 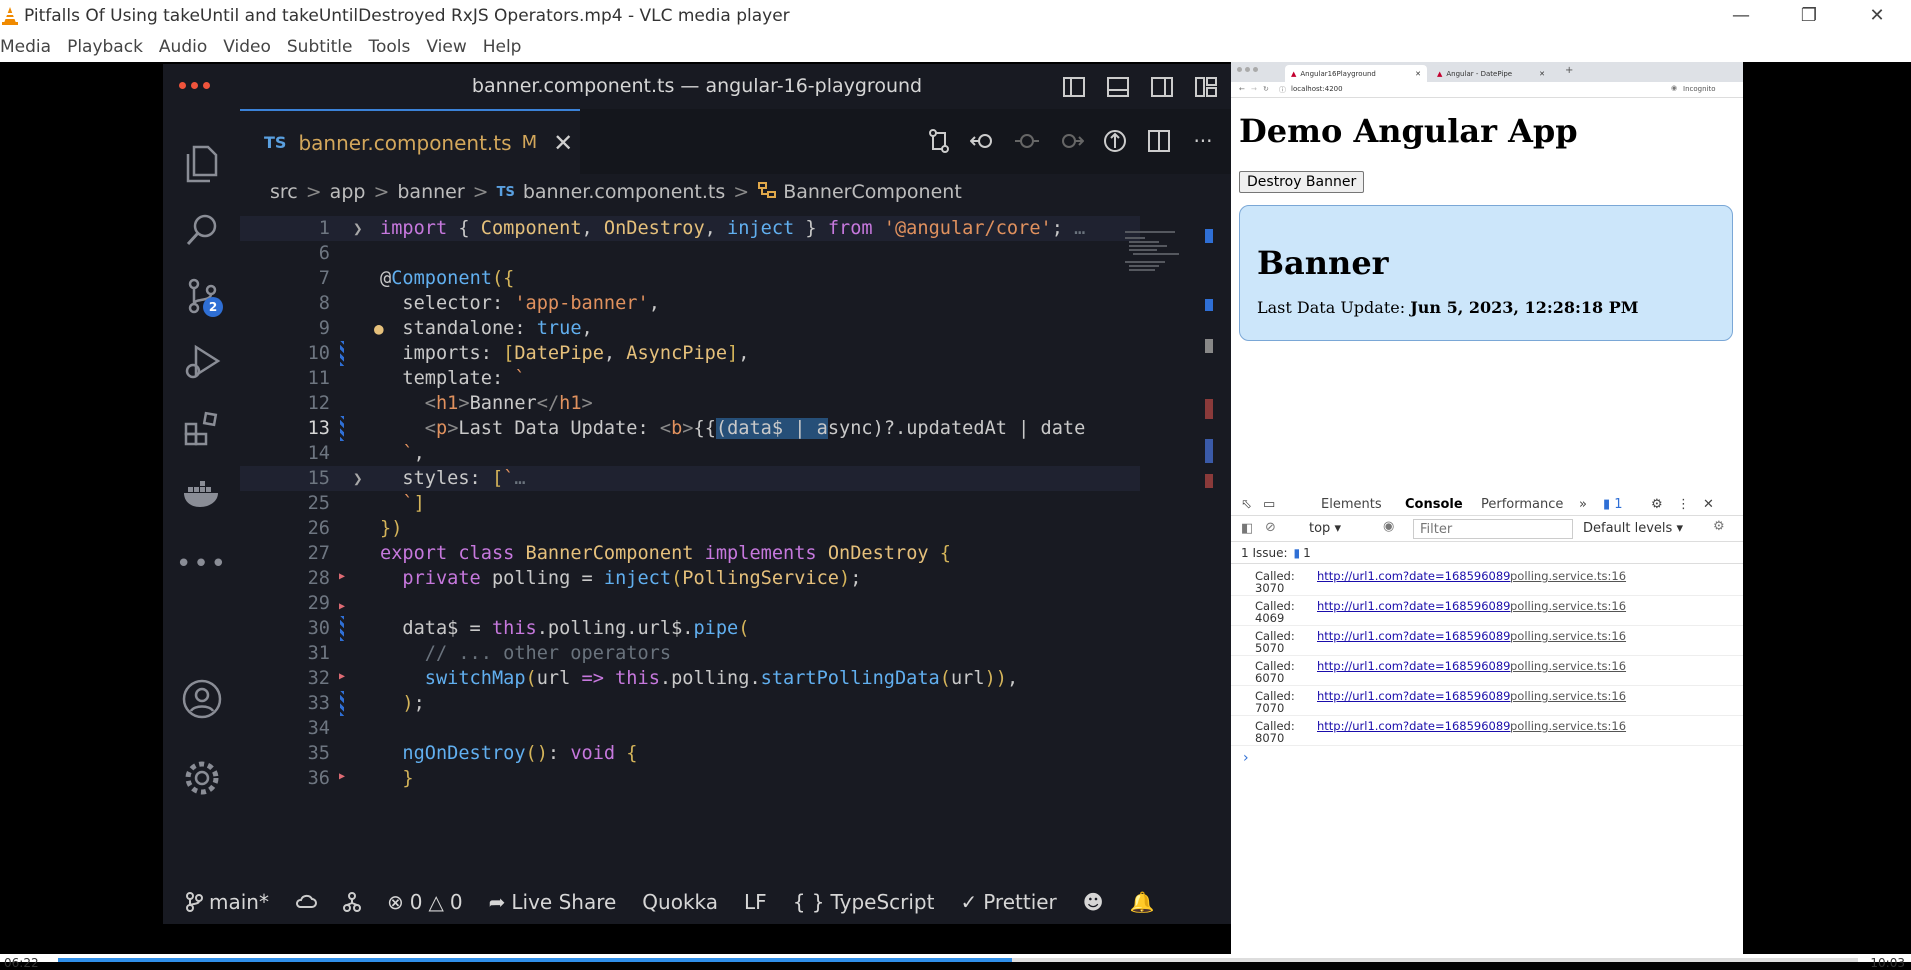 What do you see at coordinates (1583, 504) in the screenshot?
I see `more-tabs-icon: »` at bounding box center [1583, 504].